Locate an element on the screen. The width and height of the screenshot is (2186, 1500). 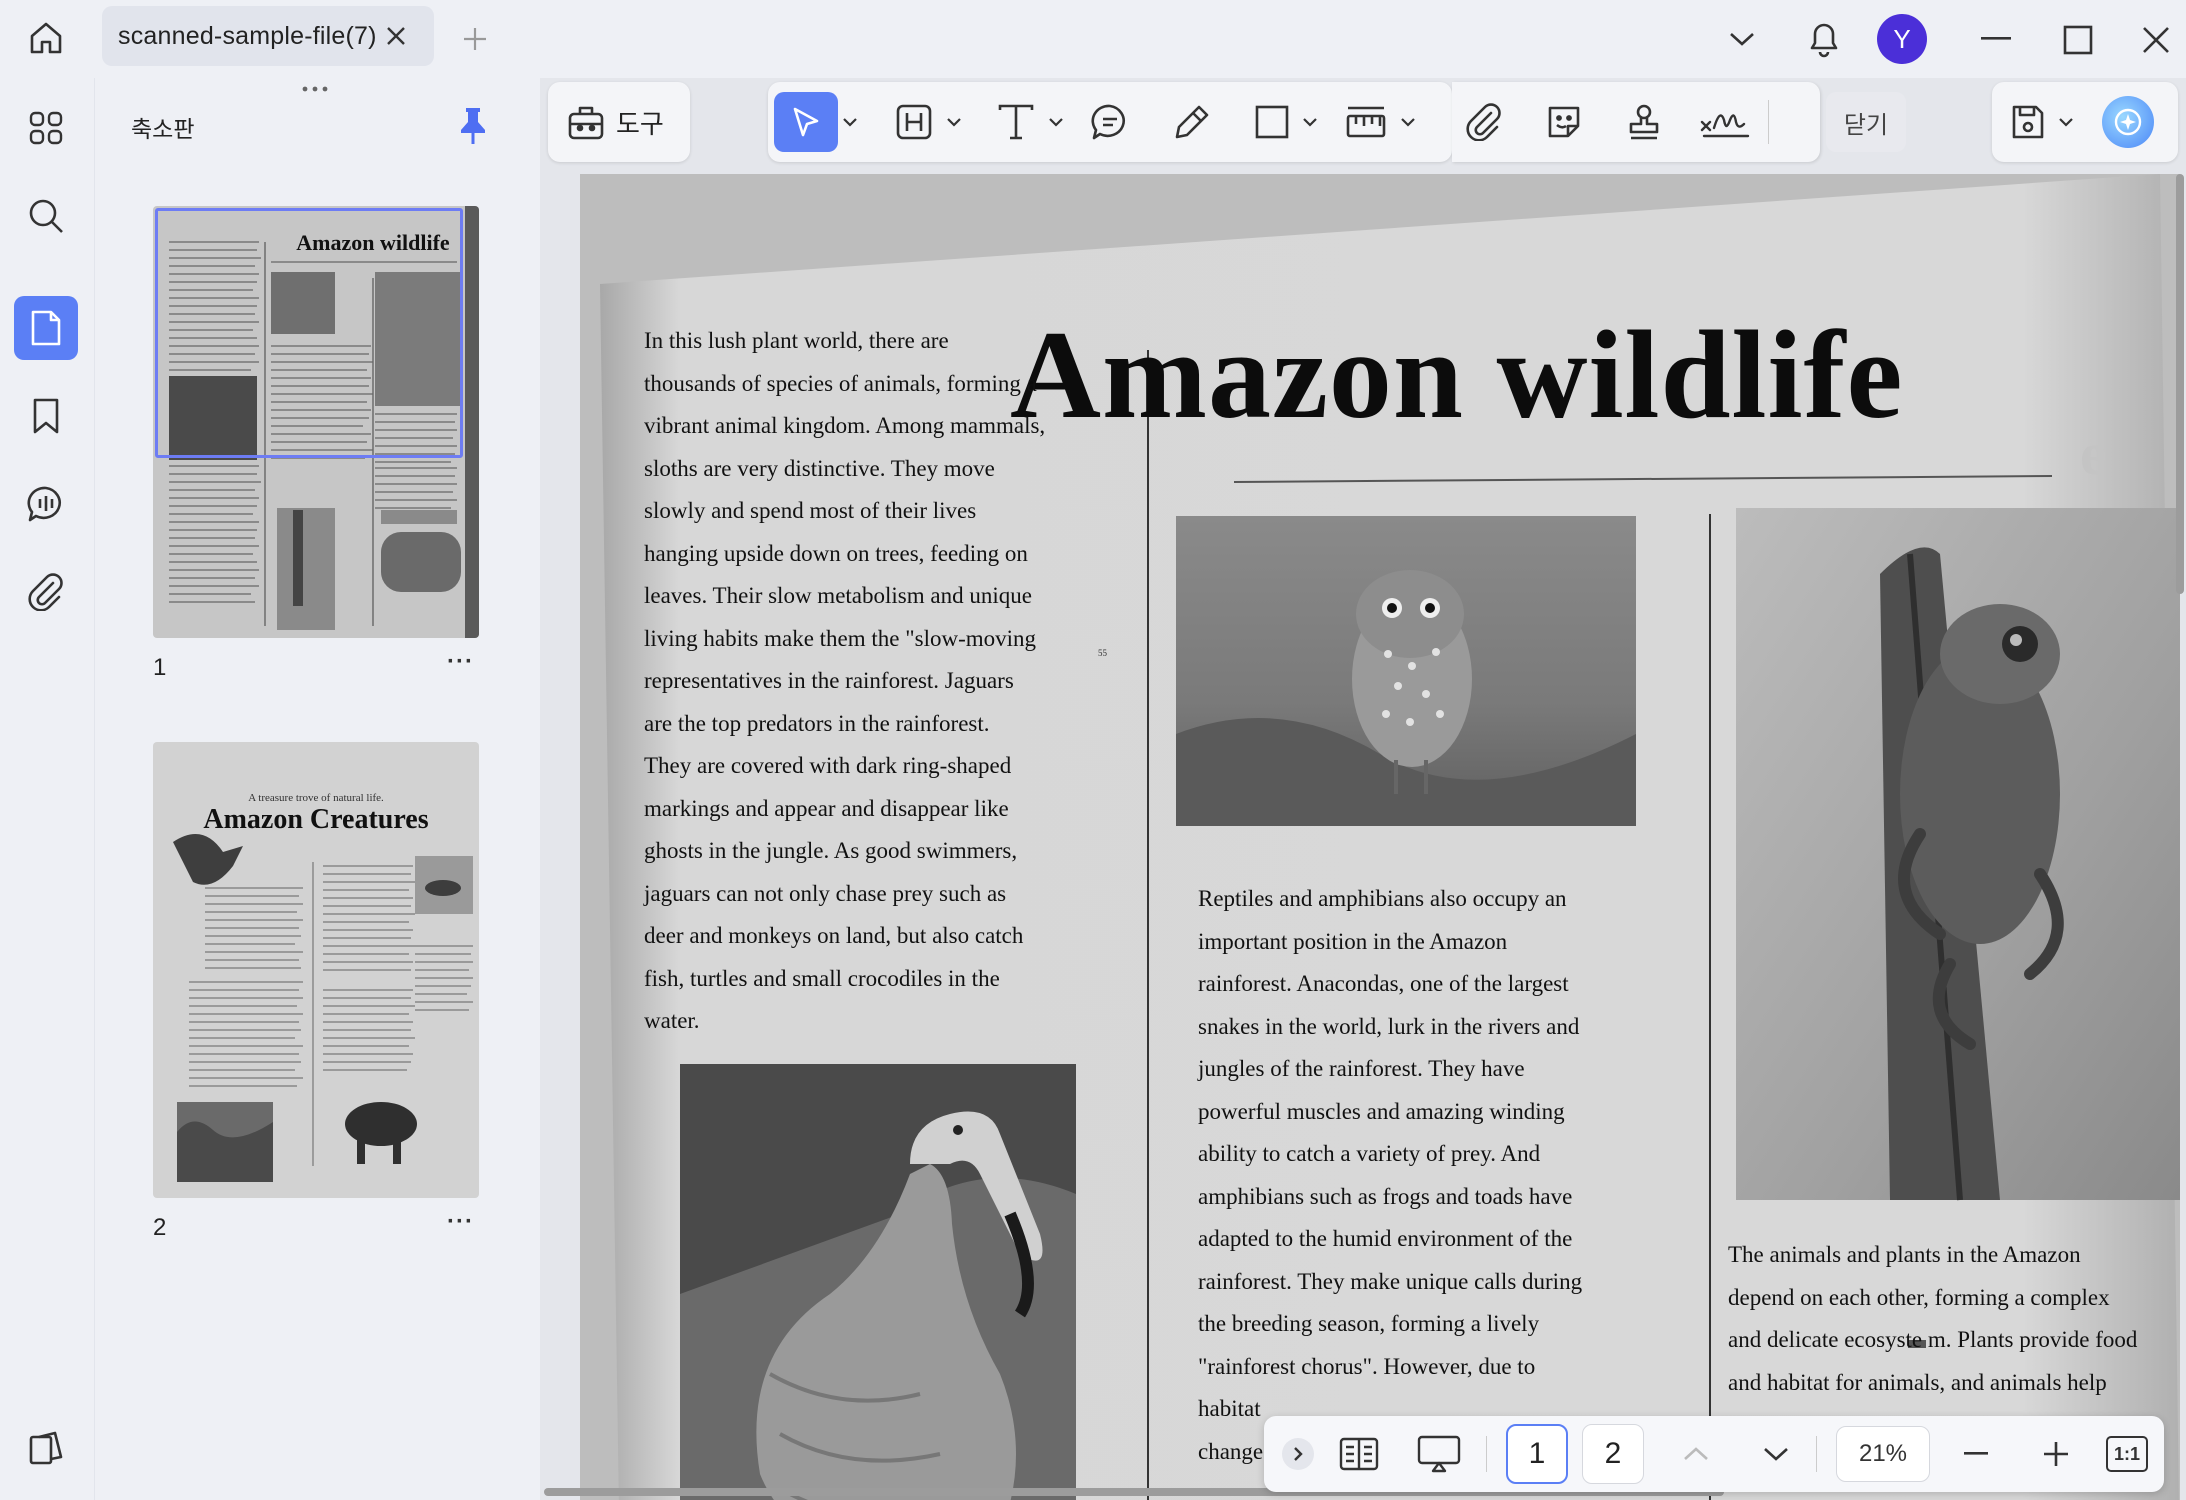
save-dropdown-icon is located at coordinates (2066, 122).